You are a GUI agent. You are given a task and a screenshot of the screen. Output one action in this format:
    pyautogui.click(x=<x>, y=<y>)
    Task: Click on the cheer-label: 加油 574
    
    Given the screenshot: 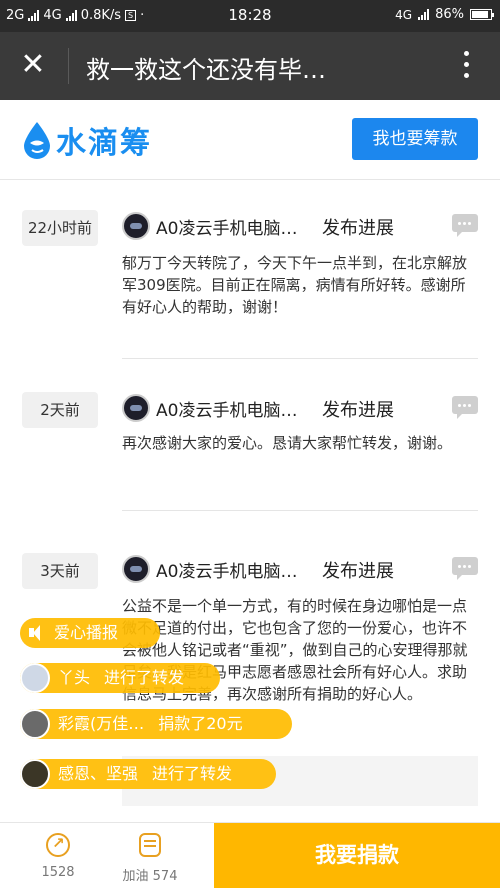 What is the action you would take?
    pyautogui.click(x=150, y=876)
    